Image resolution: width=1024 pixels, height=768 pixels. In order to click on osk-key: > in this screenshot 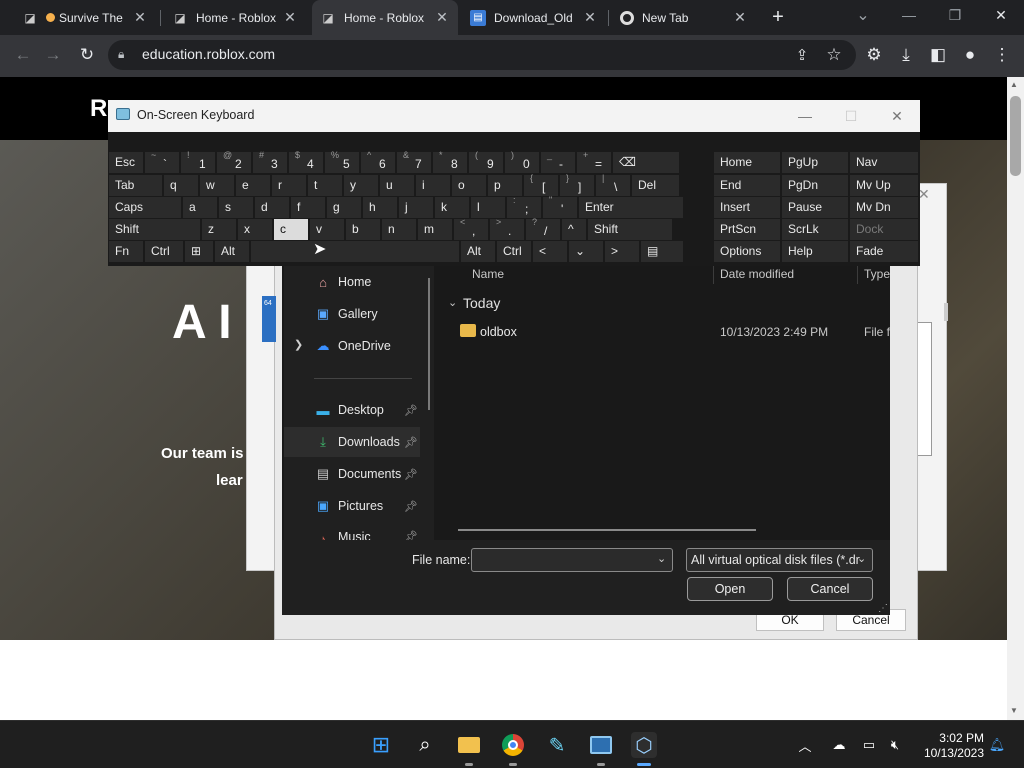, I will do `click(622, 251)`.